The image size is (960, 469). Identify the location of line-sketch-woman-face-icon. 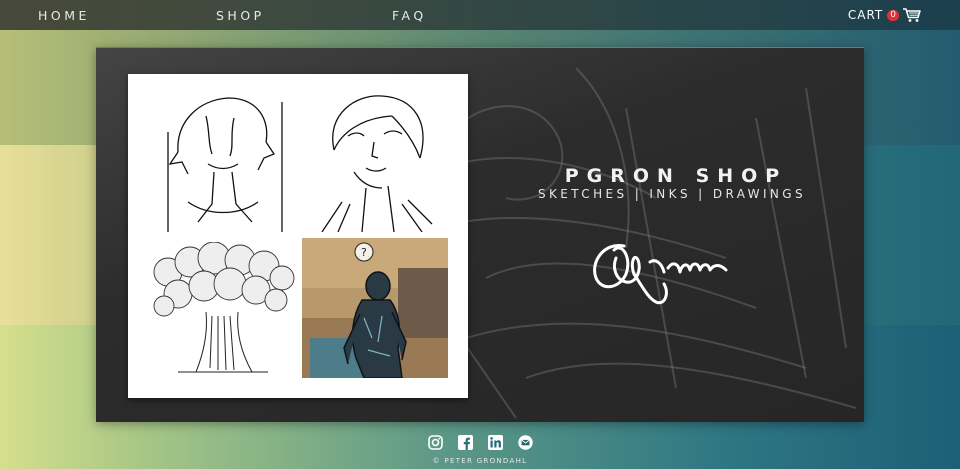
(376, 162).